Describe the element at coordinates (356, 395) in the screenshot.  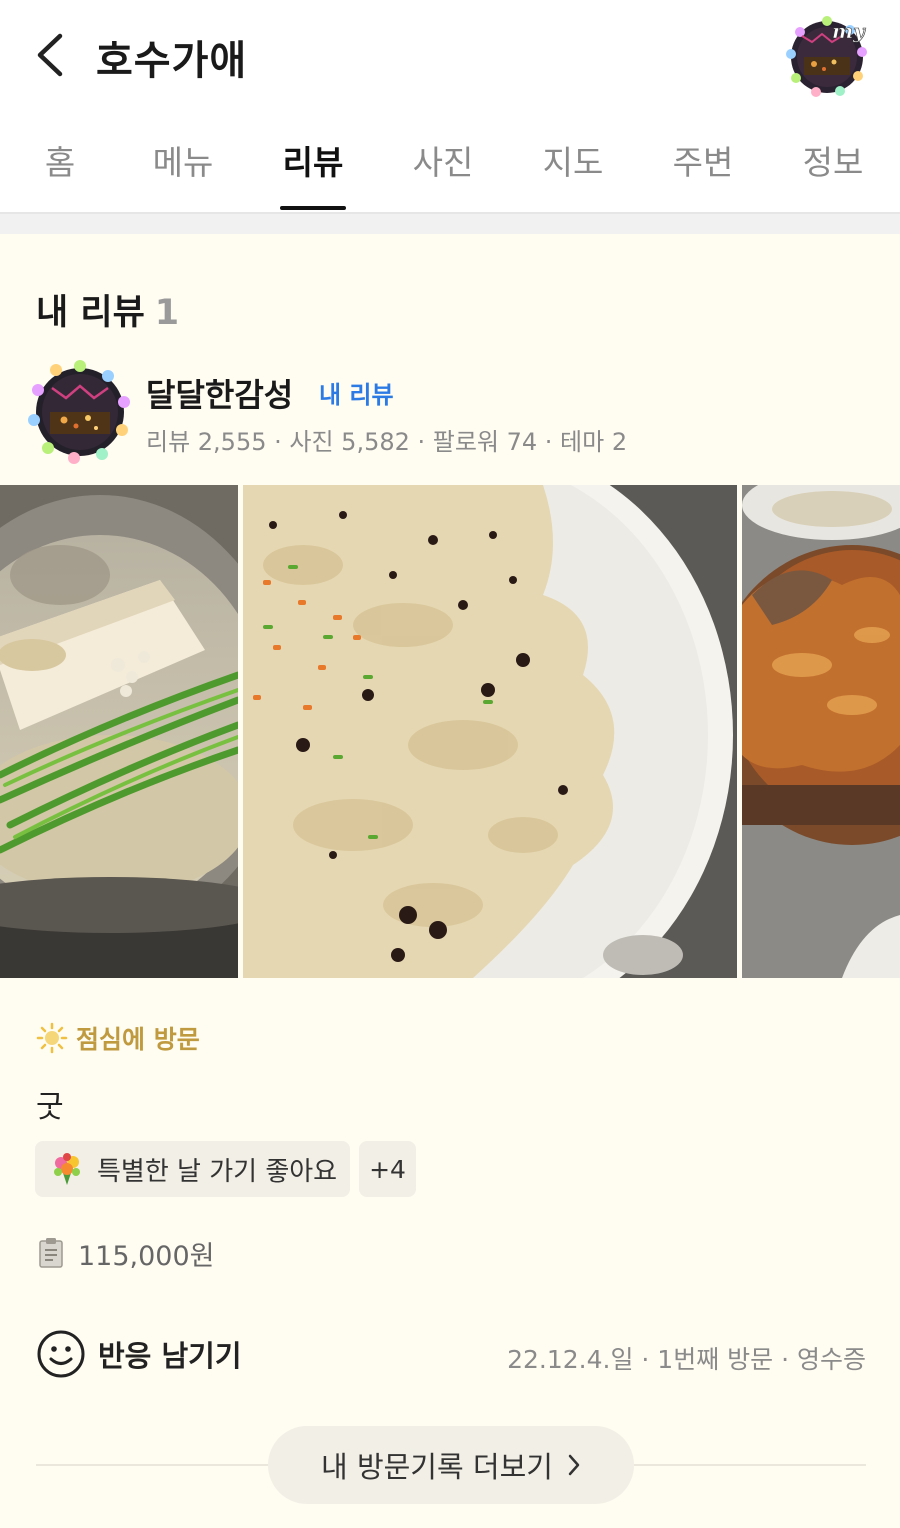
I see `my-review-badge: 내 리뷰` at that location.